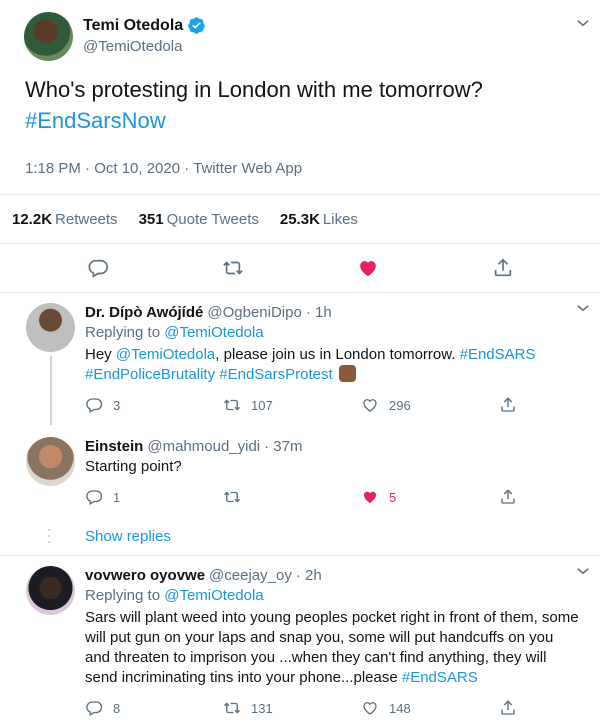 Image resolution: width=600 pixels, height=728 pixels. I want to click on reply-count: 8, so click(117, 708).